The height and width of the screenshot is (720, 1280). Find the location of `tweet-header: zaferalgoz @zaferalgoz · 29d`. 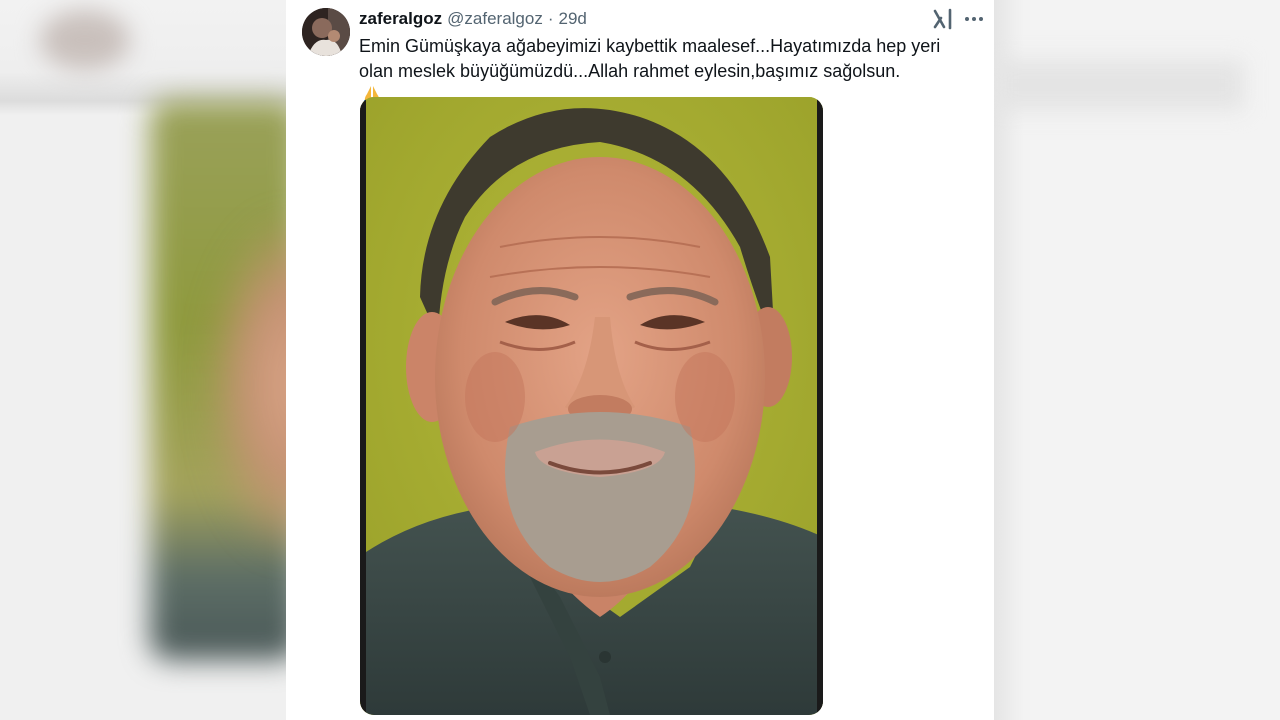

tweet-header: zaferalgoz @zaferalgoz · 29d is located at coordinates (473, 19).